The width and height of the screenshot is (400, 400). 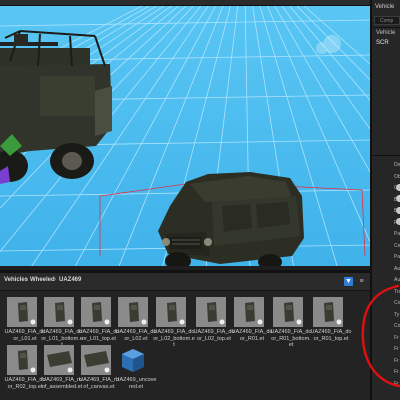 I want to click on asset-item: UAZ469_FIA_roof_canvas.et, so click(x=99, y=372).